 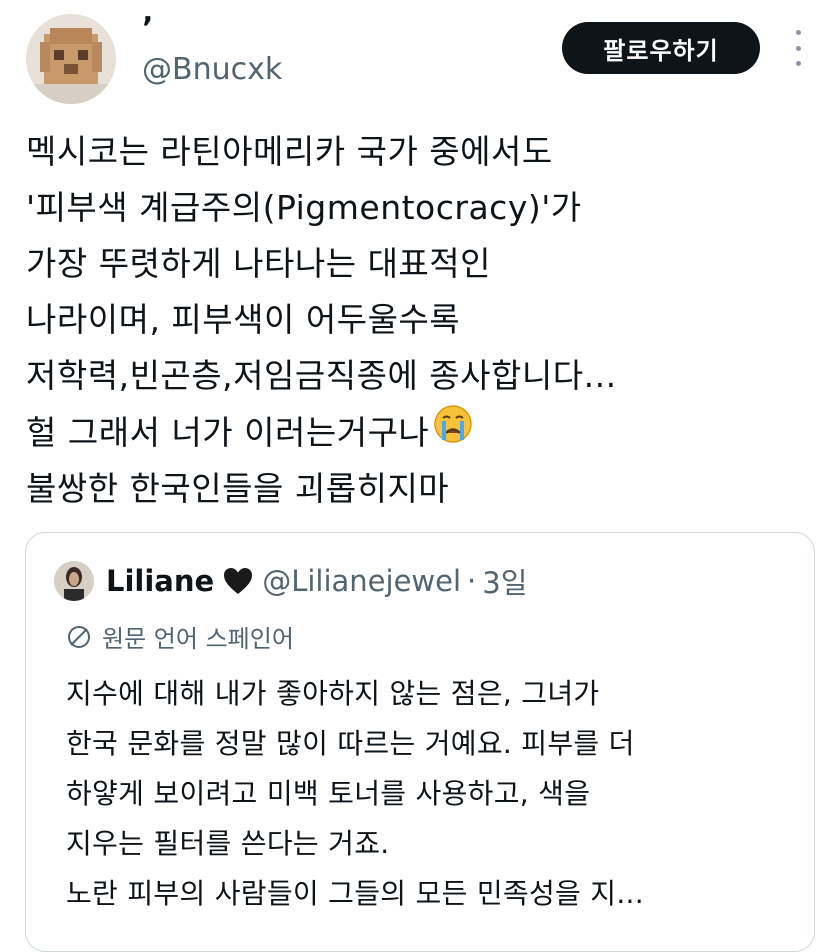 I want to click on follow-button: 팔로우하기, so click(x=661, y=48).